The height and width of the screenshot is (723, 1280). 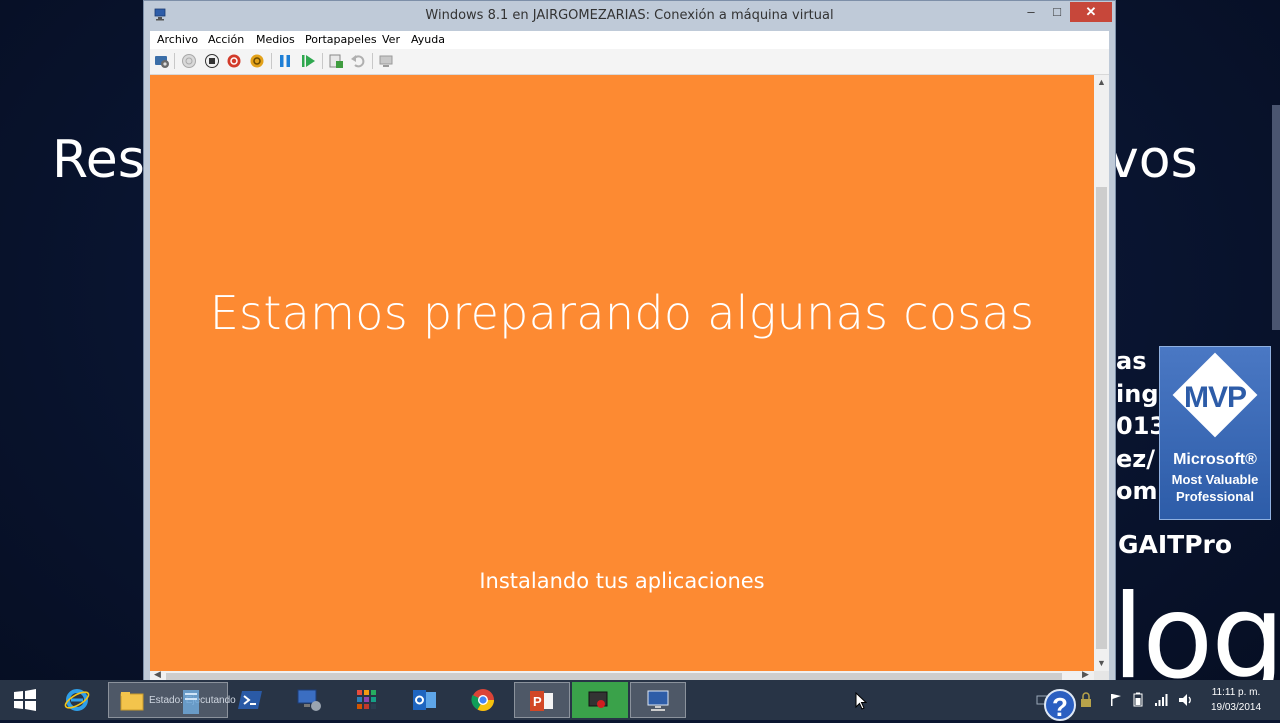 I want to click on scroll-down-arrow-icon: ▼, so click(x=1101, y=663).